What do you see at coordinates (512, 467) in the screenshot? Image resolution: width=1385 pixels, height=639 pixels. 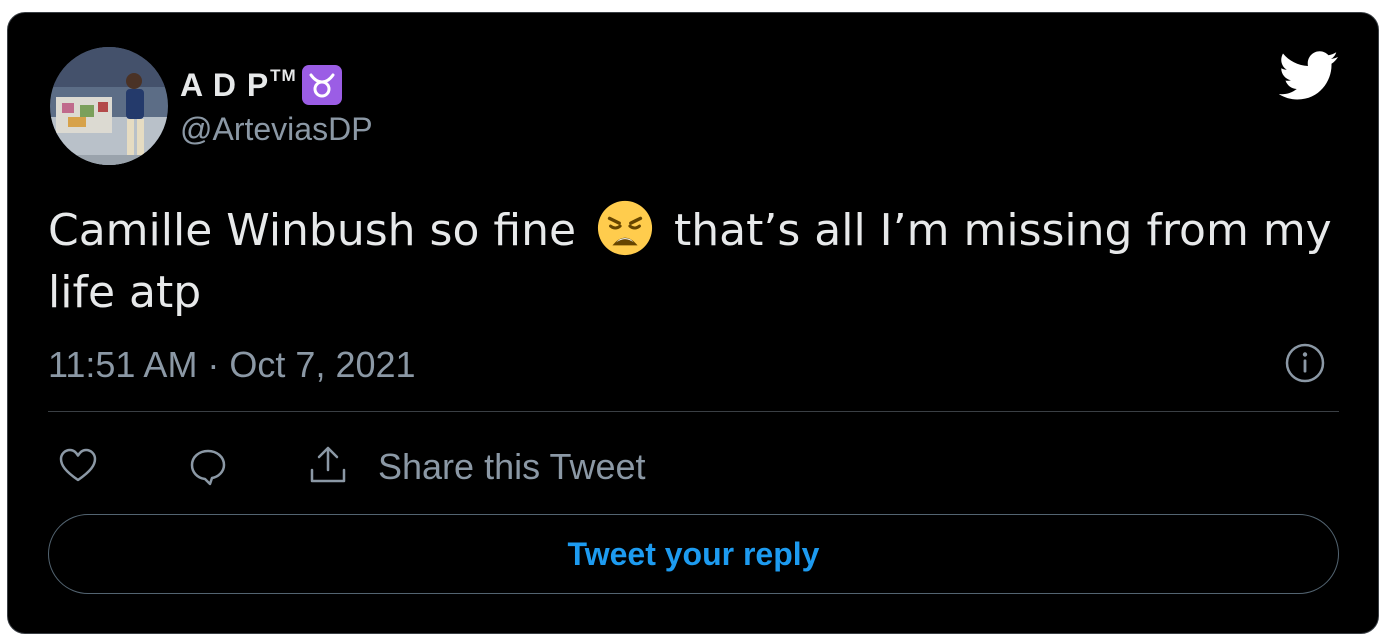 I see `share-tweet-label: Share this Tweet` at bounding box center [512, 467].